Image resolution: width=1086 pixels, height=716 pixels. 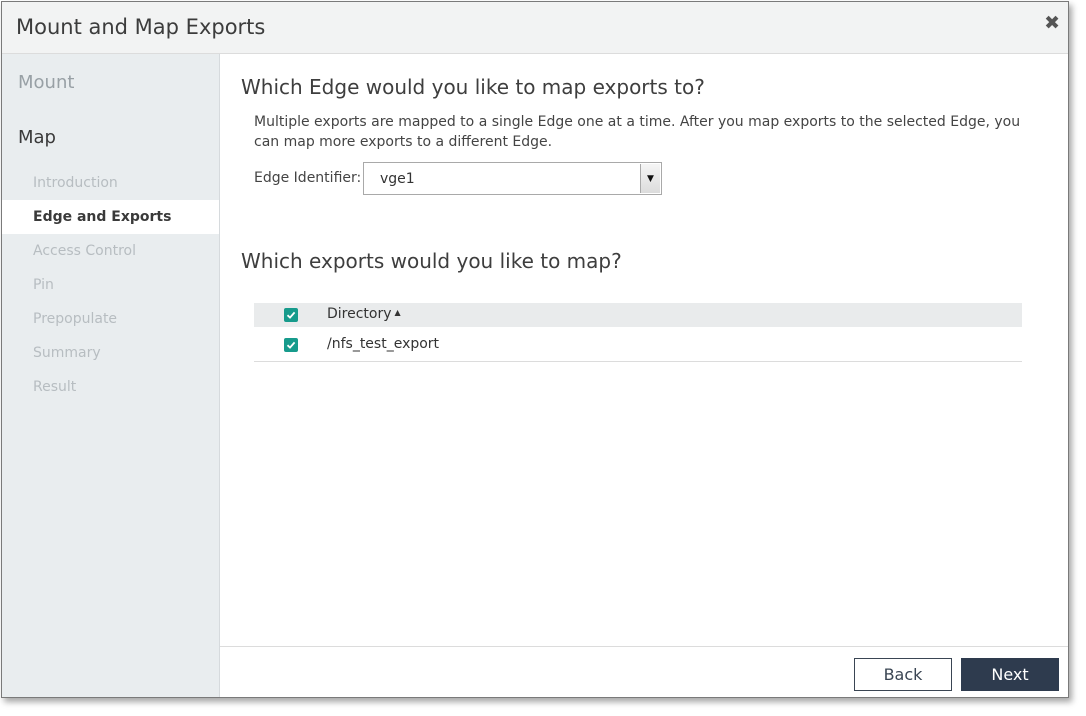 I want to click on select-all-checkbox, so click(x=291, y=315).